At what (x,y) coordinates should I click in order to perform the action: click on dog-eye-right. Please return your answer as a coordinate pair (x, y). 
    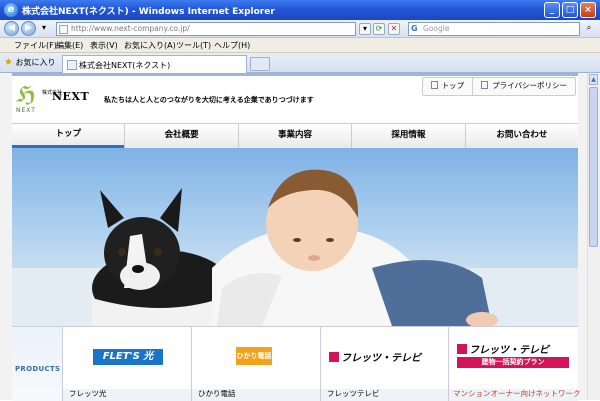
    Looking at the image, I should click on (158, 252).